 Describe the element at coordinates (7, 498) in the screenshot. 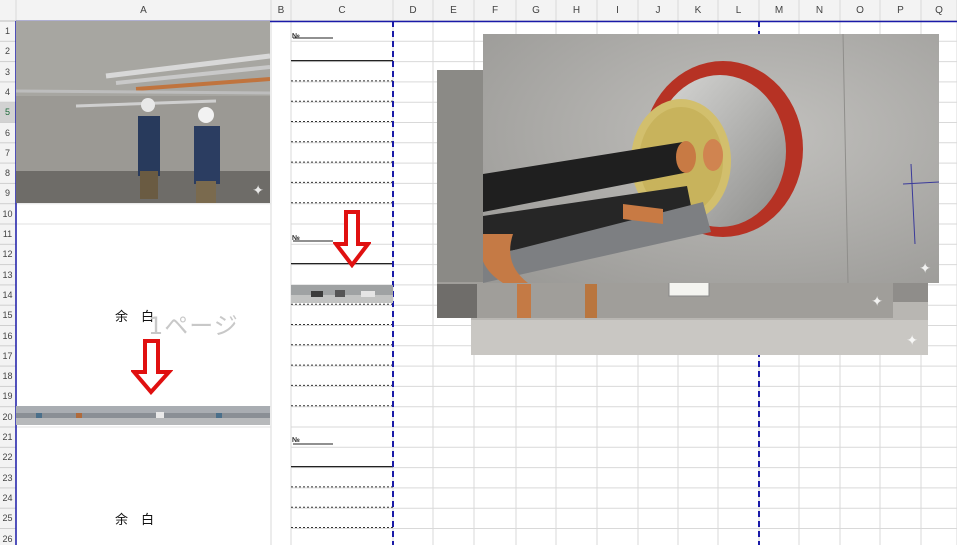

I see `row-header-24: 24` at that location.